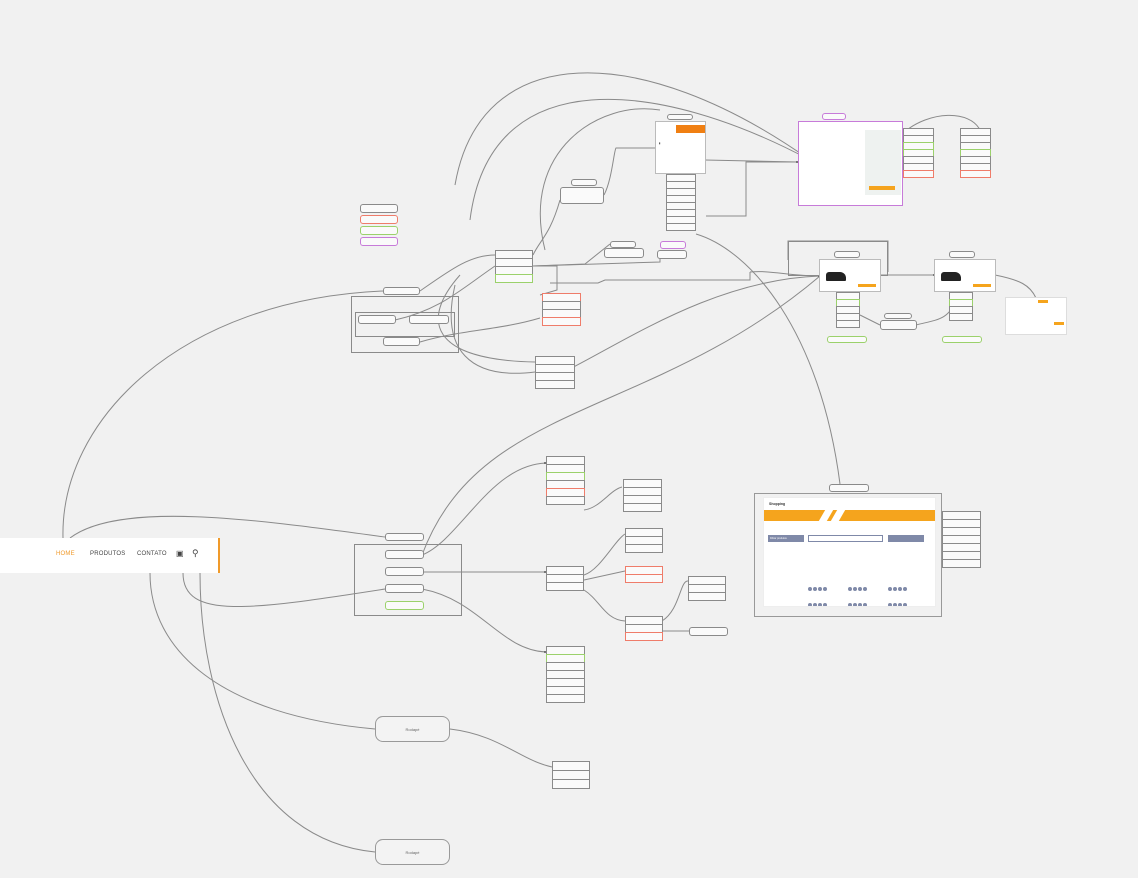 This screenshot has height=878, width=1138. I want to click on page-node-lower-2: Rodapé, so click(412, 852).